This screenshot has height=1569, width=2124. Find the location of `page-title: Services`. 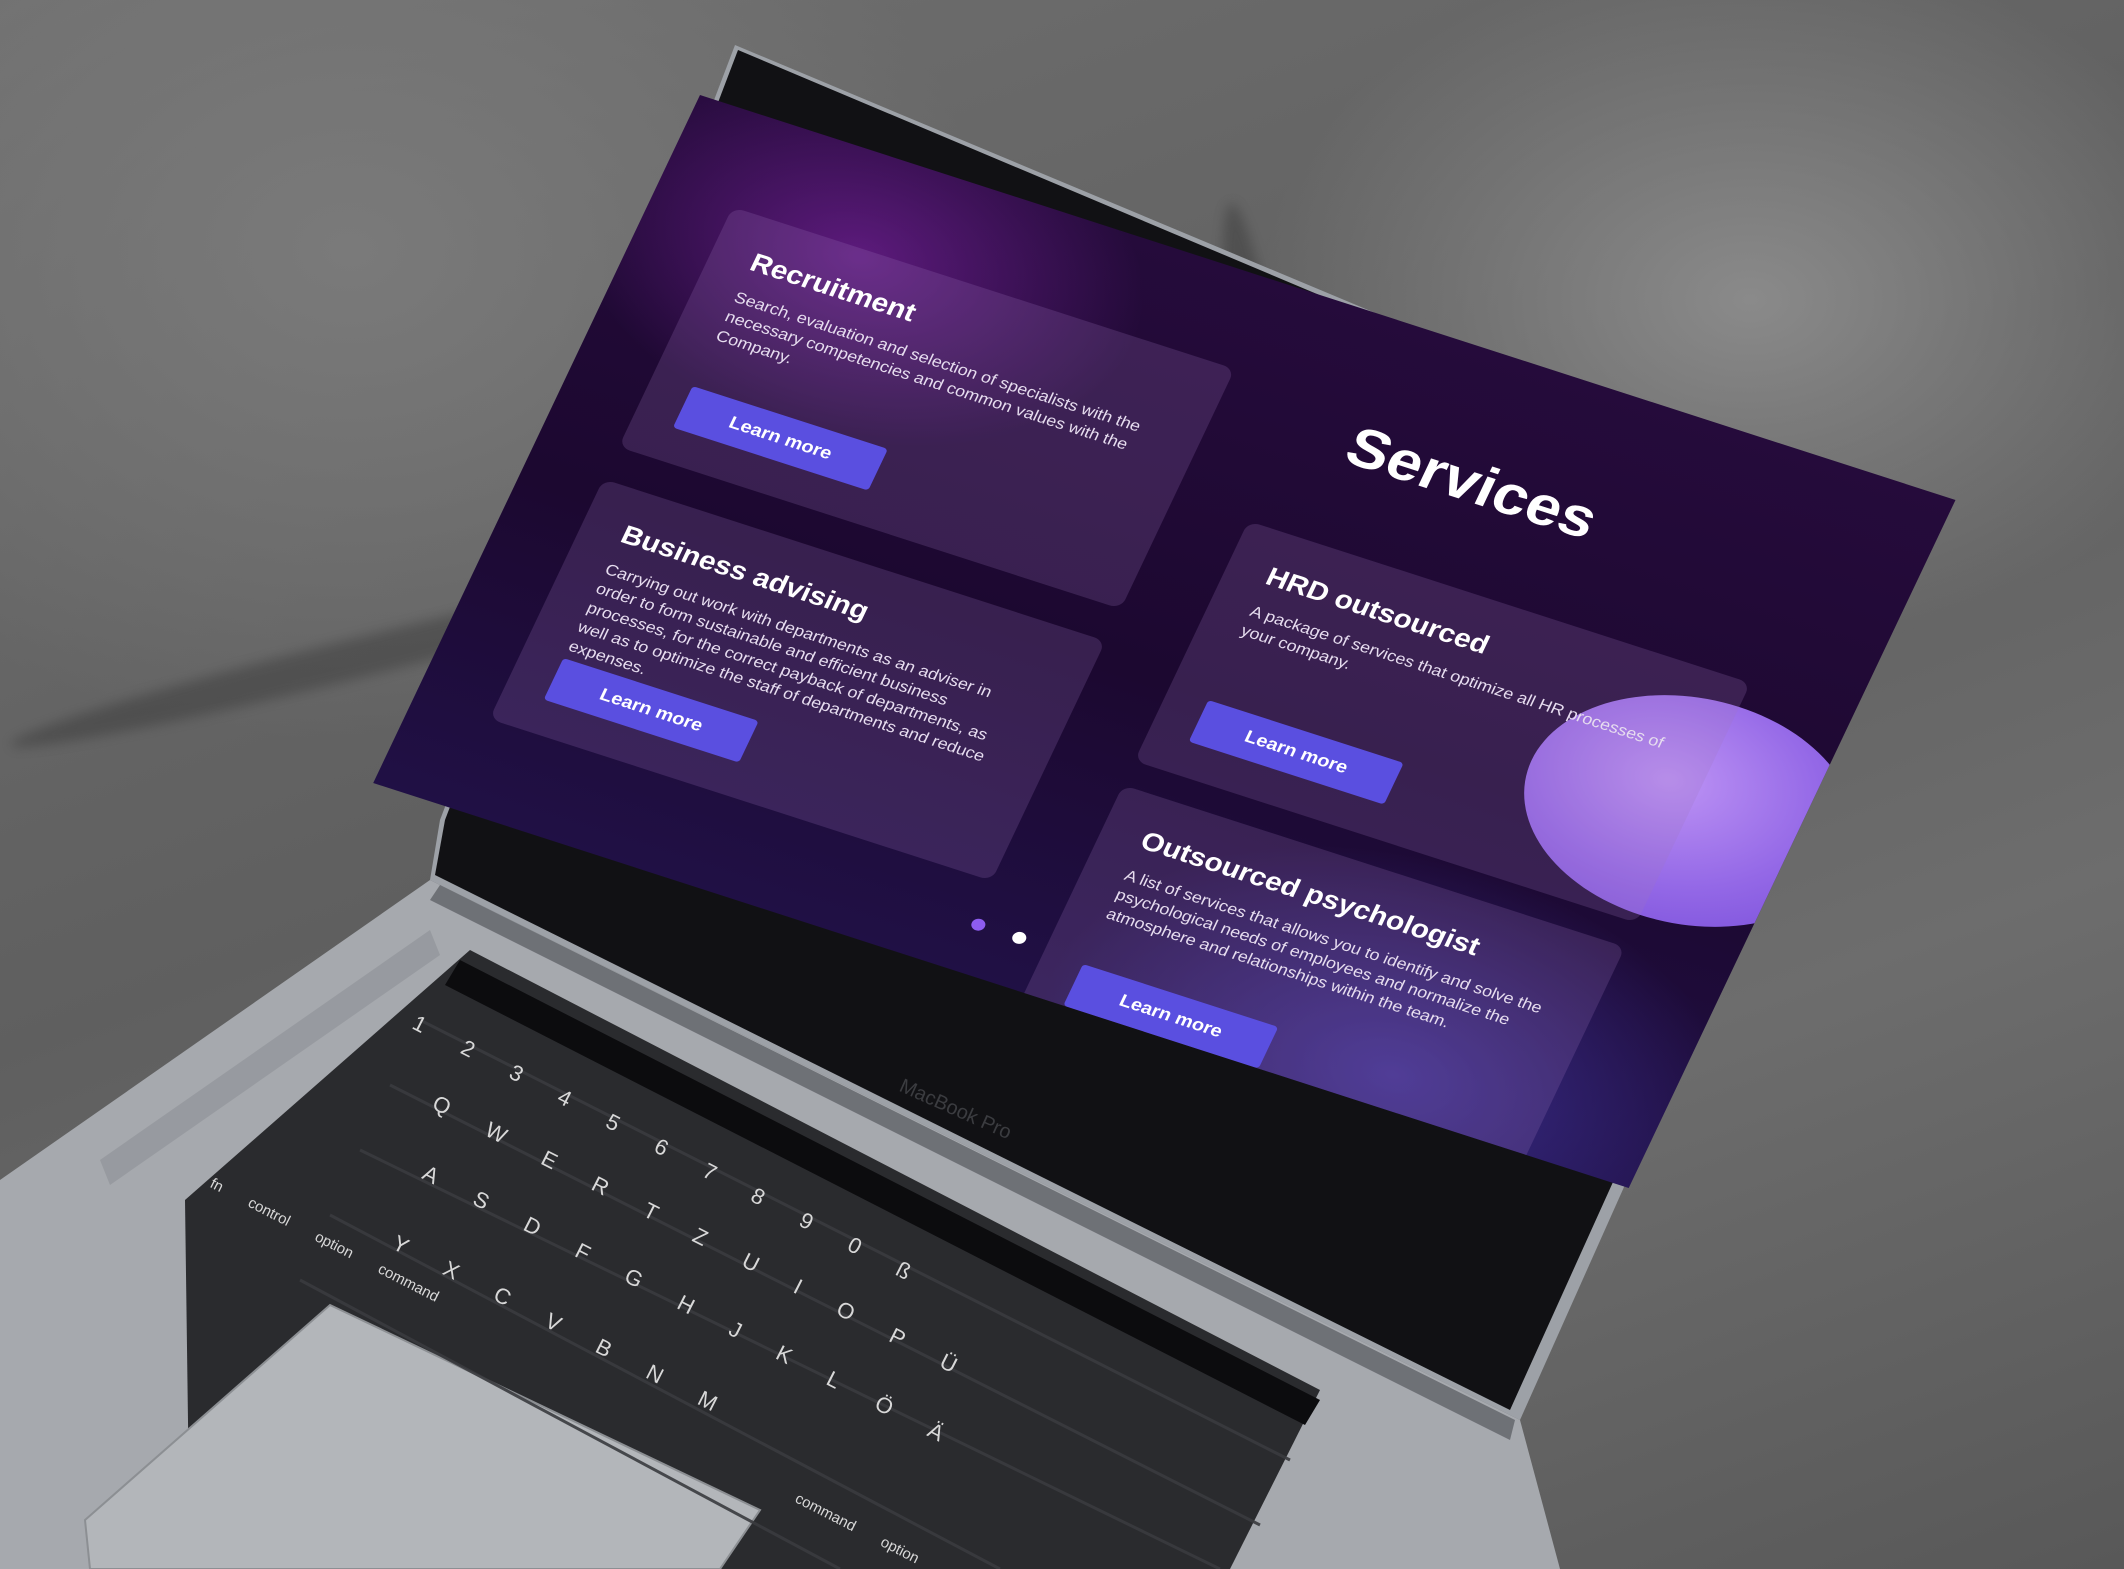

page-title: Services is located at coordinates (1472, 482).